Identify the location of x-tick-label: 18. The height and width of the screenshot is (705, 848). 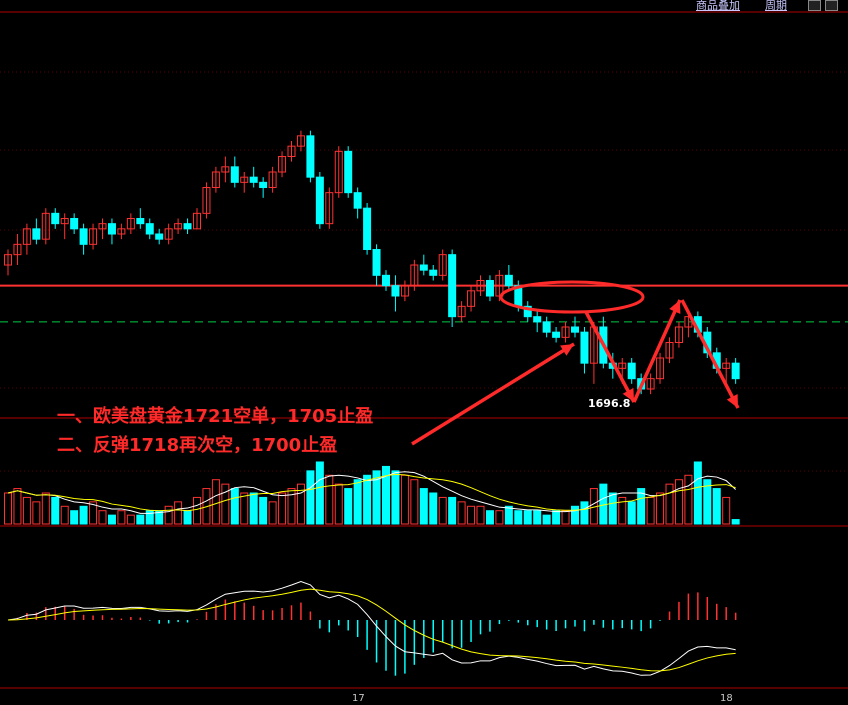
(726, 698).